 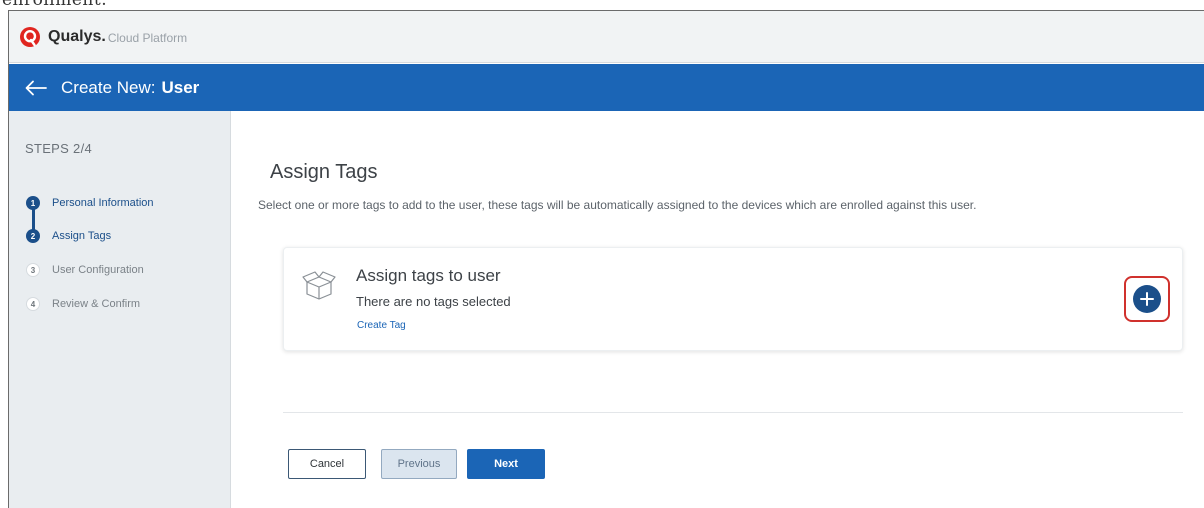 I want to click on step-number: 4, so click(x=33, y=304).